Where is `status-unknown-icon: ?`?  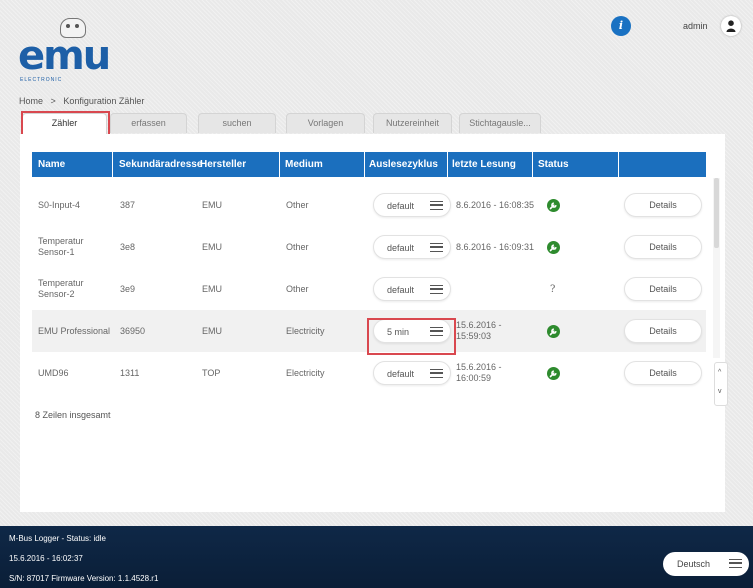
status-unknown-icon: ? is located at coordinates (553, 289).